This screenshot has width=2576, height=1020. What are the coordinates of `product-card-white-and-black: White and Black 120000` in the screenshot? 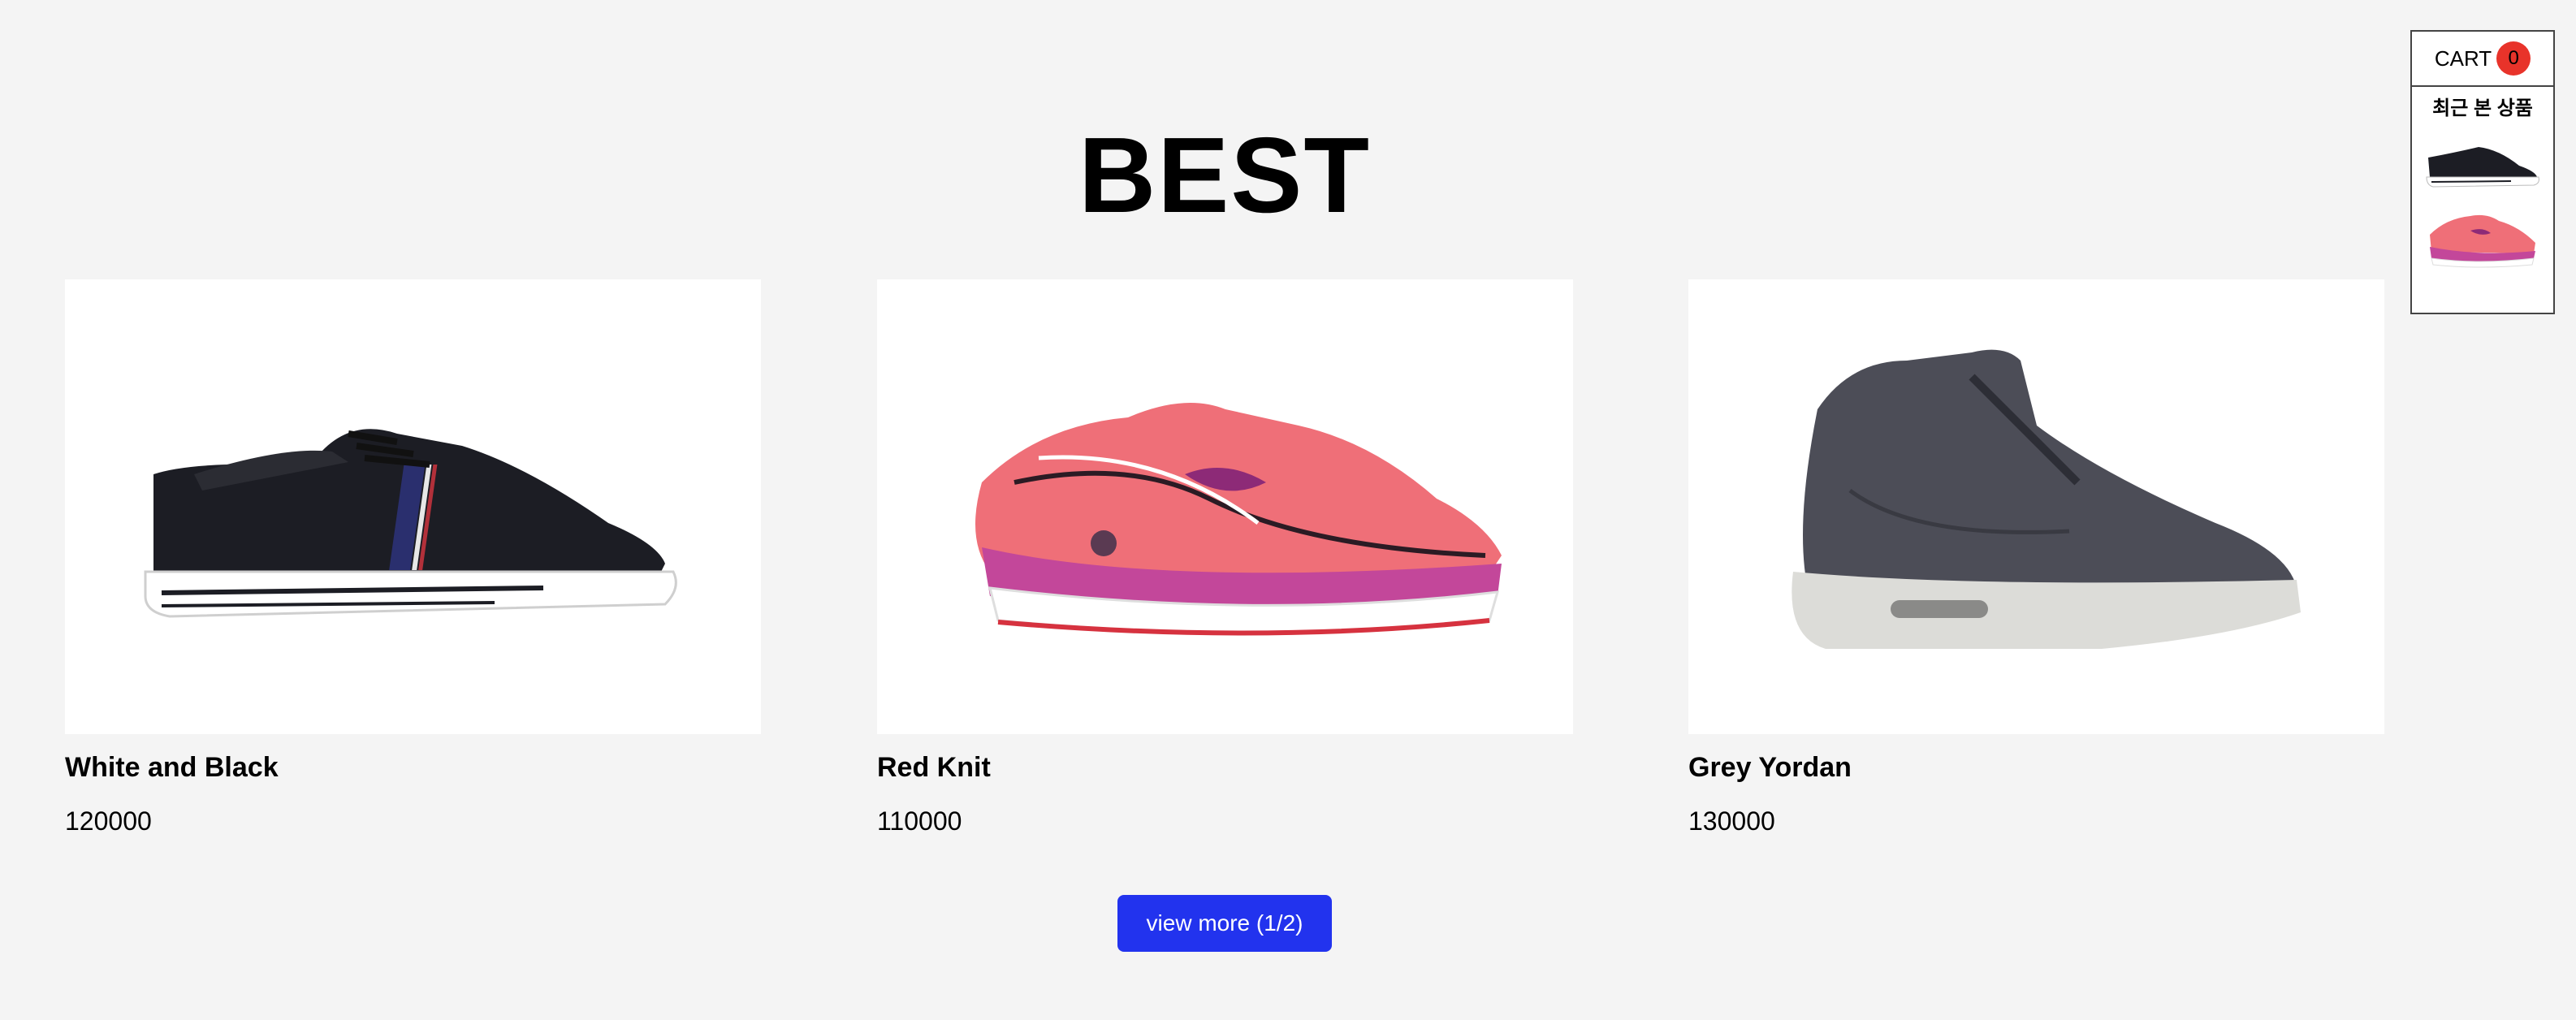 It's located at (413, 557).